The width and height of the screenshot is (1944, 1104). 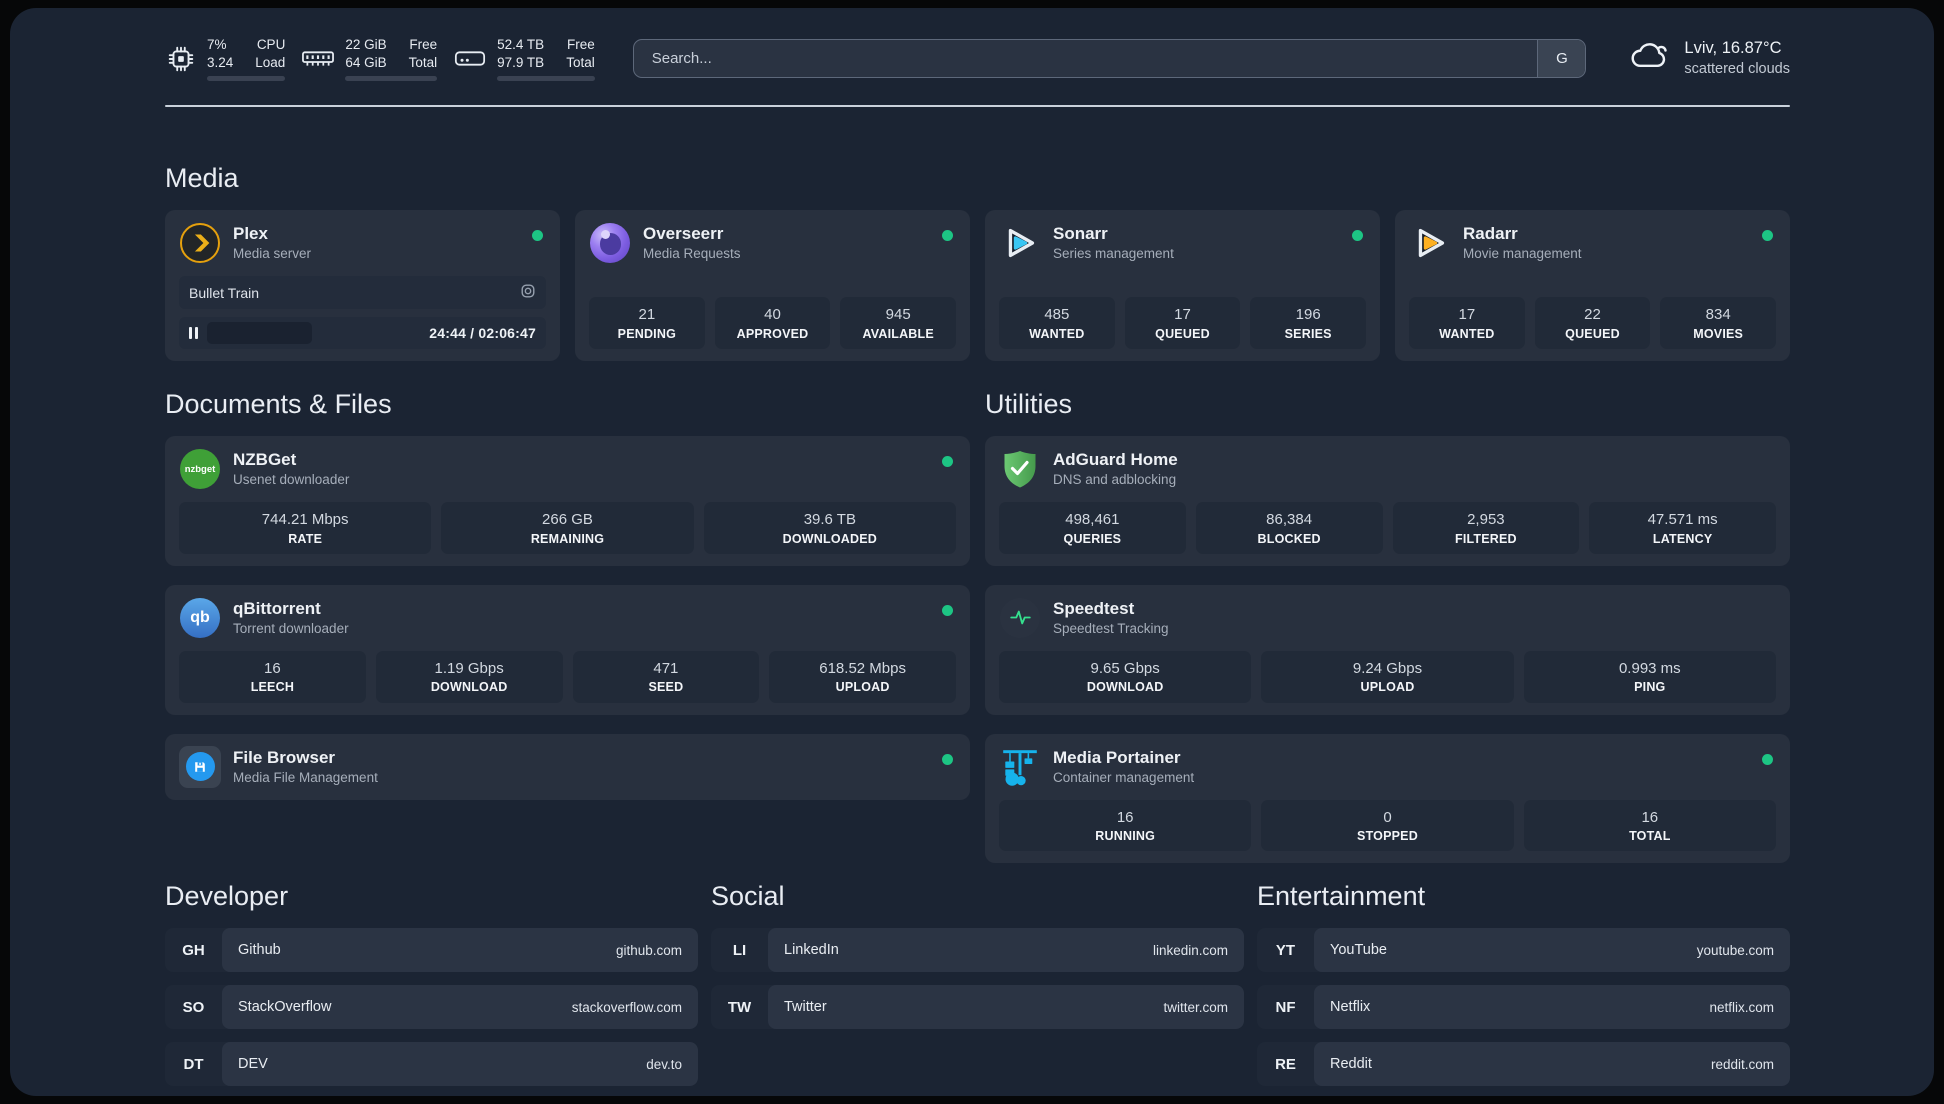 I want to click on link-abbr: RE, so click(x=1285, y=1064).